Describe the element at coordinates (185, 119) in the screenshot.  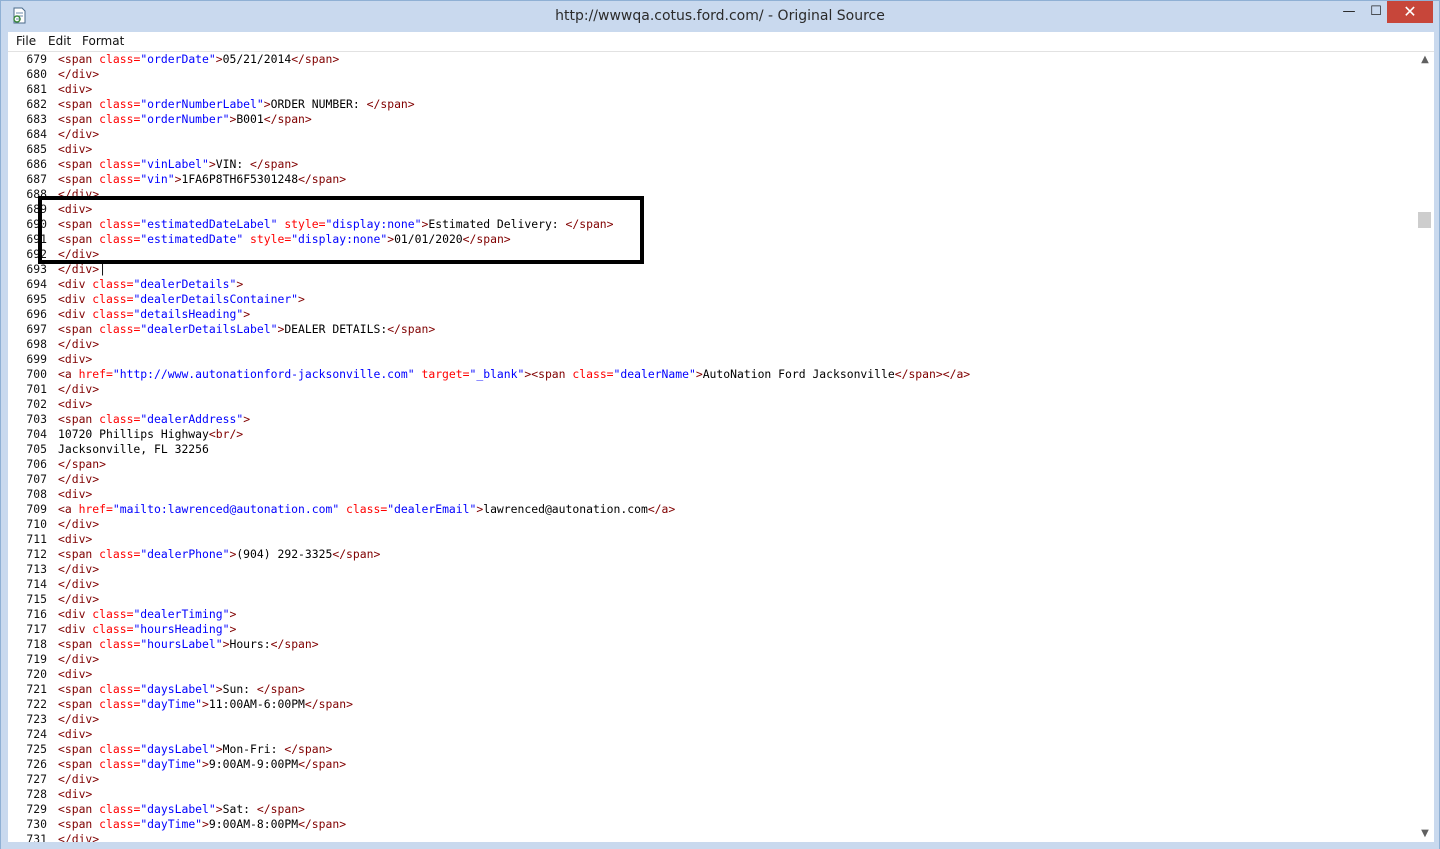
I see `line-source: <span class="orderNumber">B001</span>` at that location.